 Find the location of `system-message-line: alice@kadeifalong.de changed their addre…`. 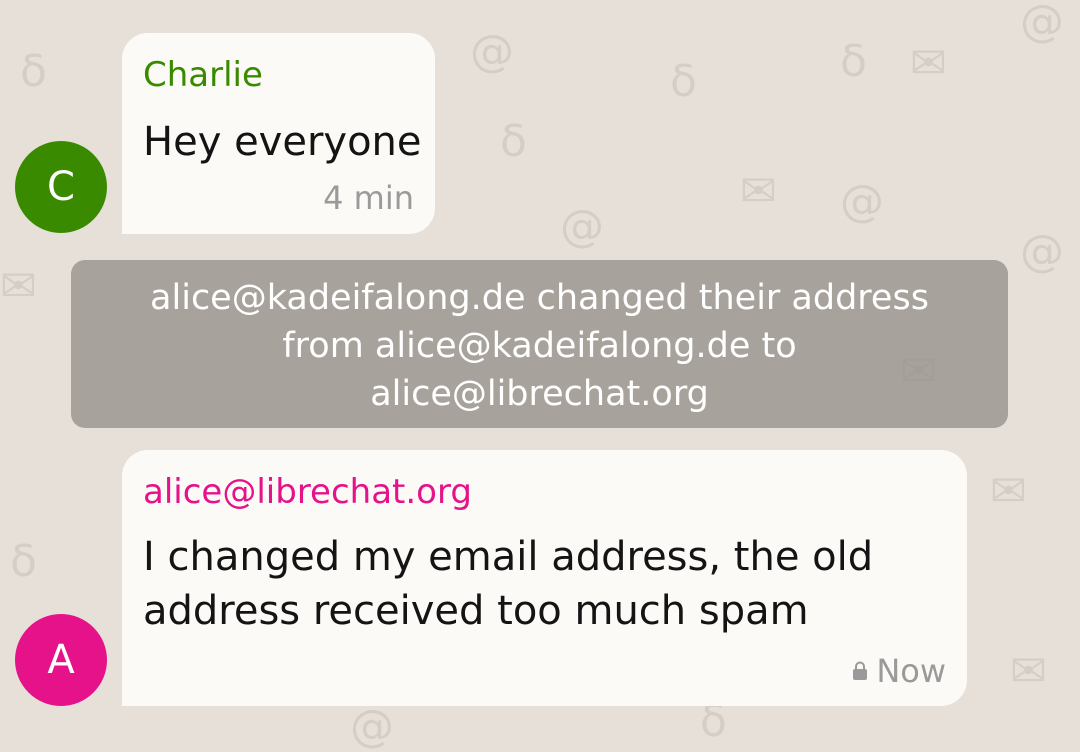

system-message-line: alice@kadeifalong.de changed their addre… is located at coordinates (539, 298).